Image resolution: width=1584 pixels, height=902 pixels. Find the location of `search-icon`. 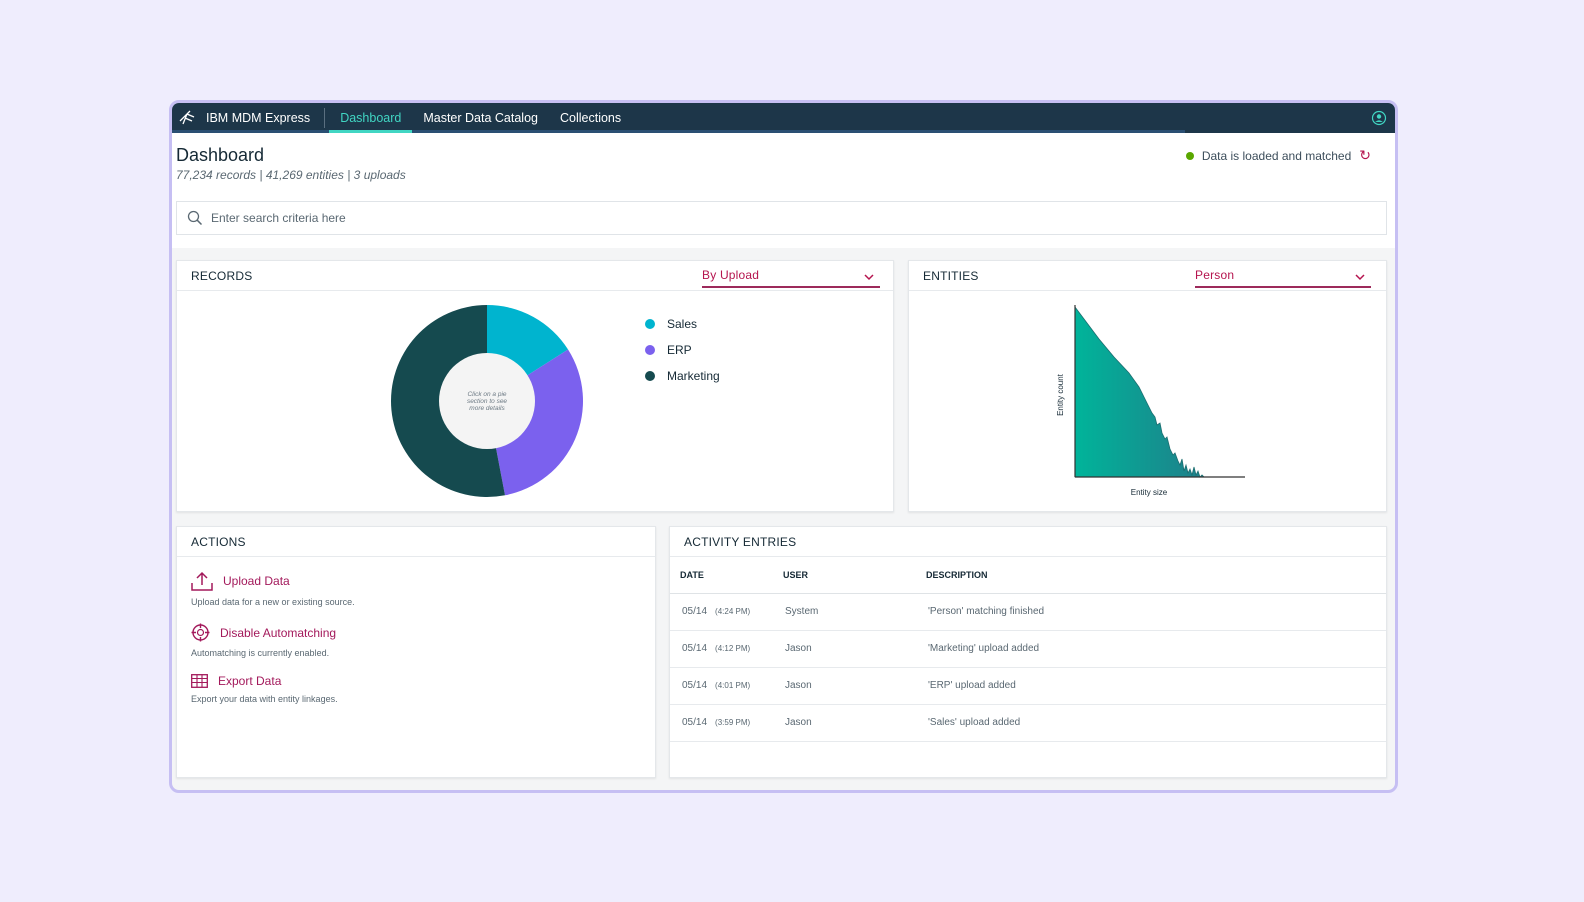

search-icon is located at coordinates (195, 218).